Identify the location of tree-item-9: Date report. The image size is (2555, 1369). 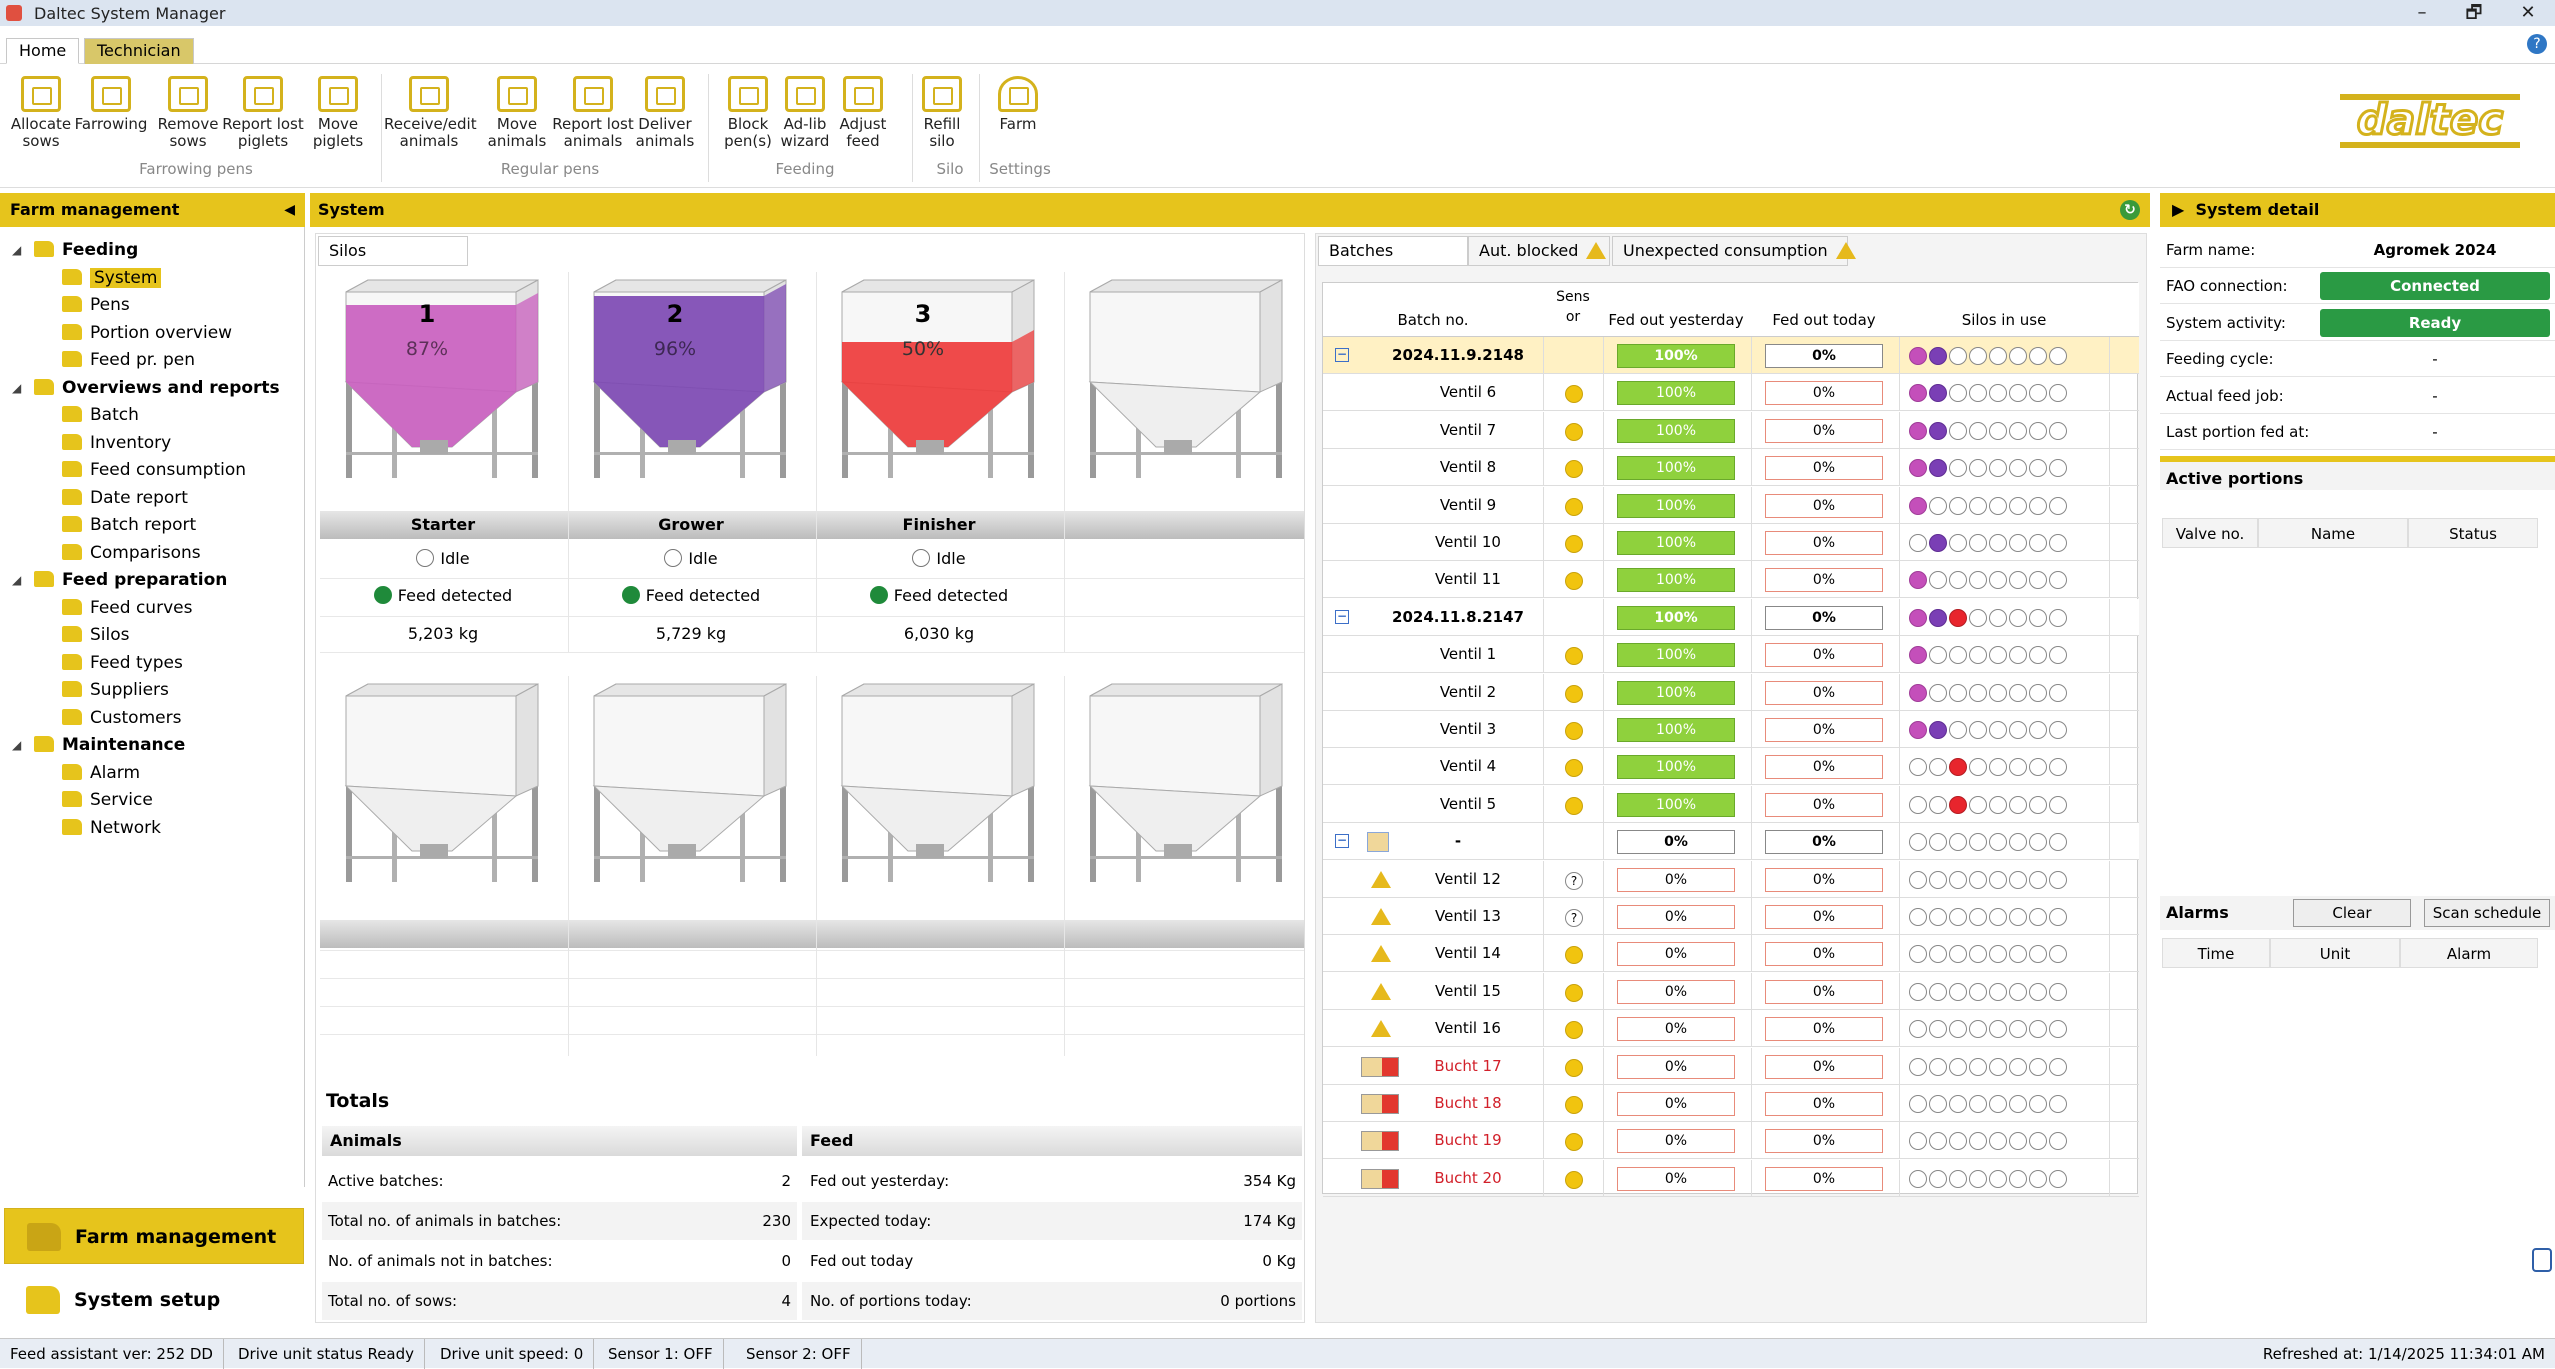
(125, 498).